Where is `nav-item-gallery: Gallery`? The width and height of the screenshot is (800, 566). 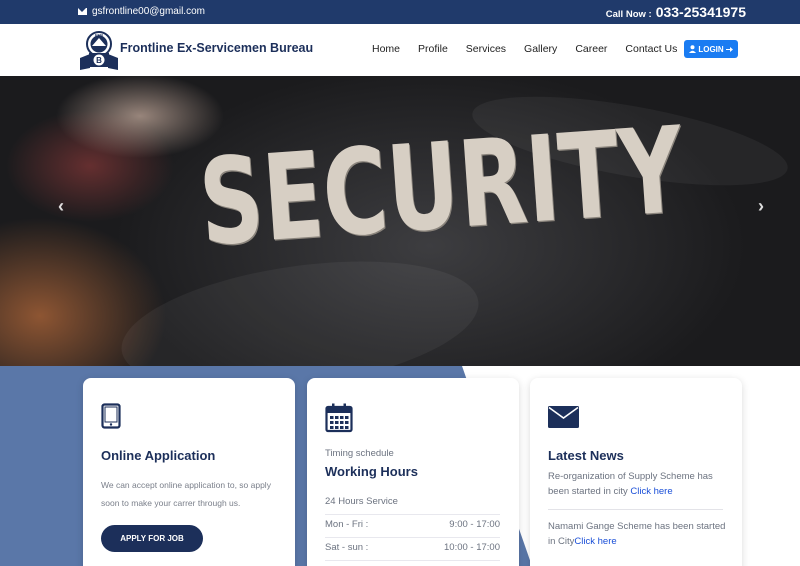 nav-item-gallery: Gallery is located at coordinates (540, 49).